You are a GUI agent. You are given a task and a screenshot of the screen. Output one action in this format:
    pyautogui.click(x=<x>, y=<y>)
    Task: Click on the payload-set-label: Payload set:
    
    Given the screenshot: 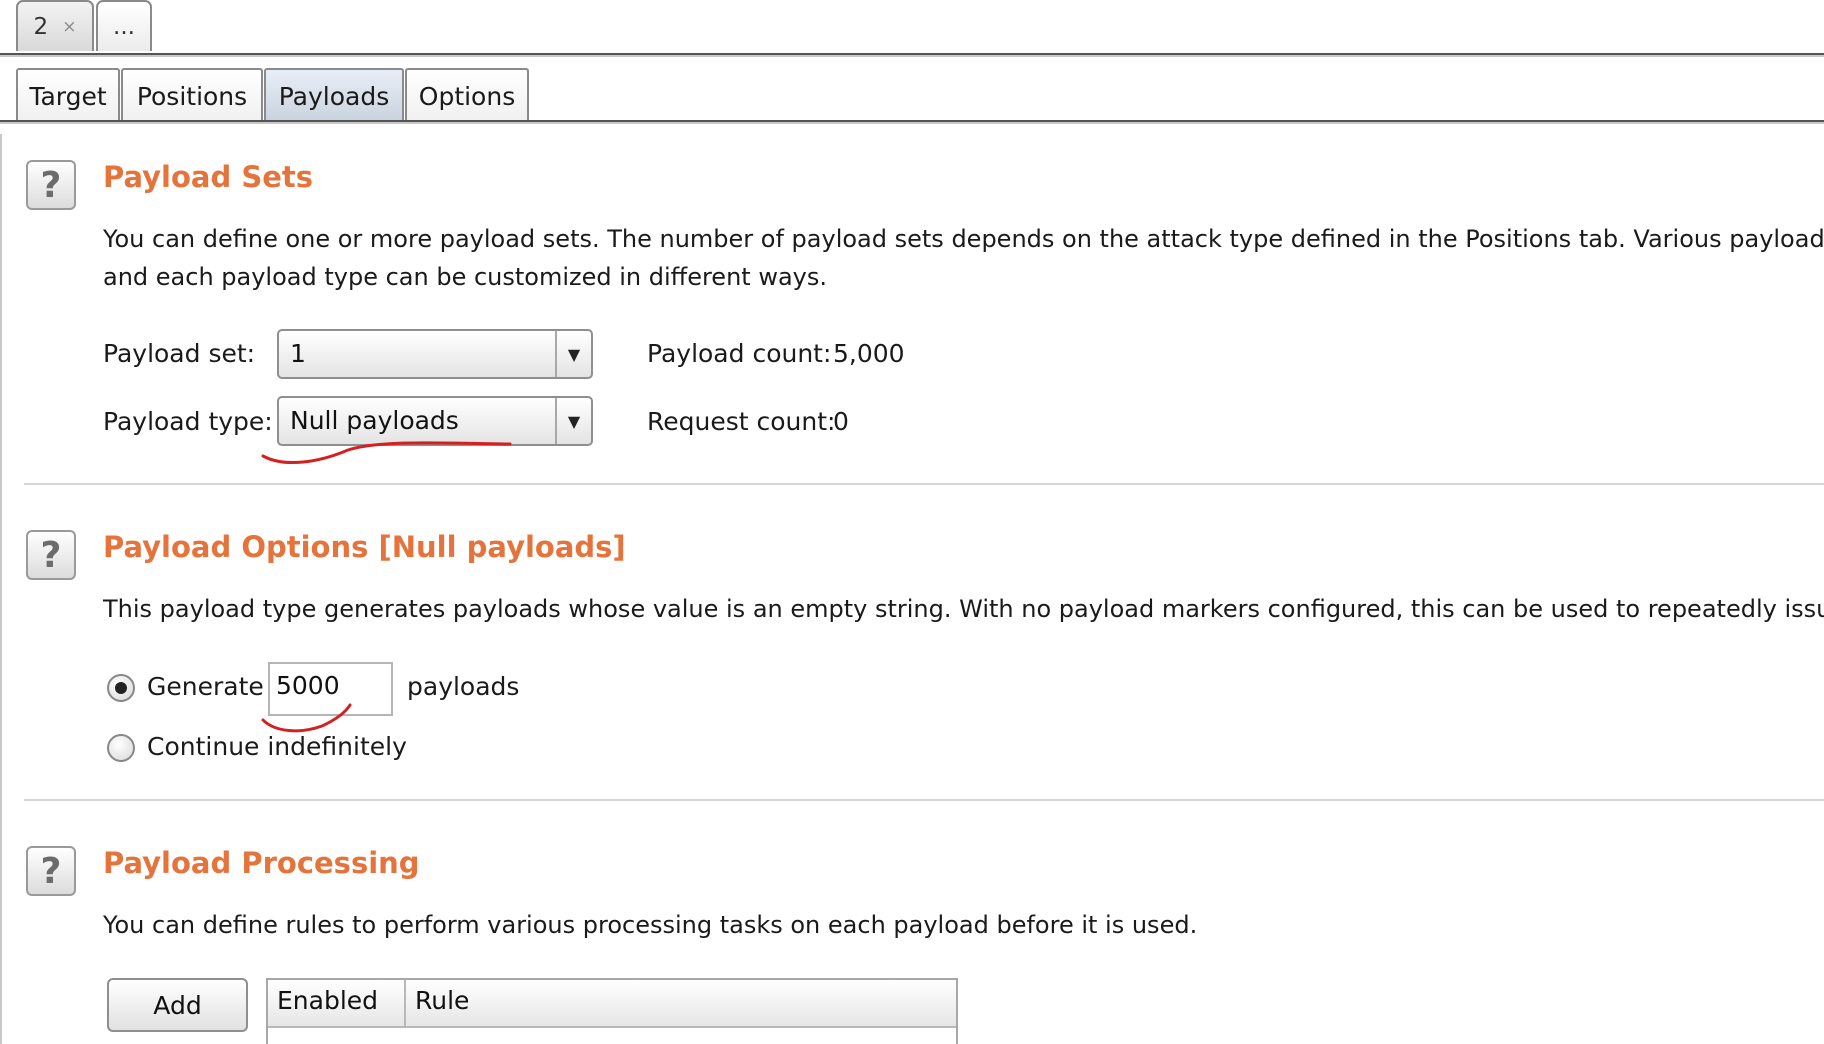 What is the action you would take?
    pyautogui.click(x=179, y=353)
    